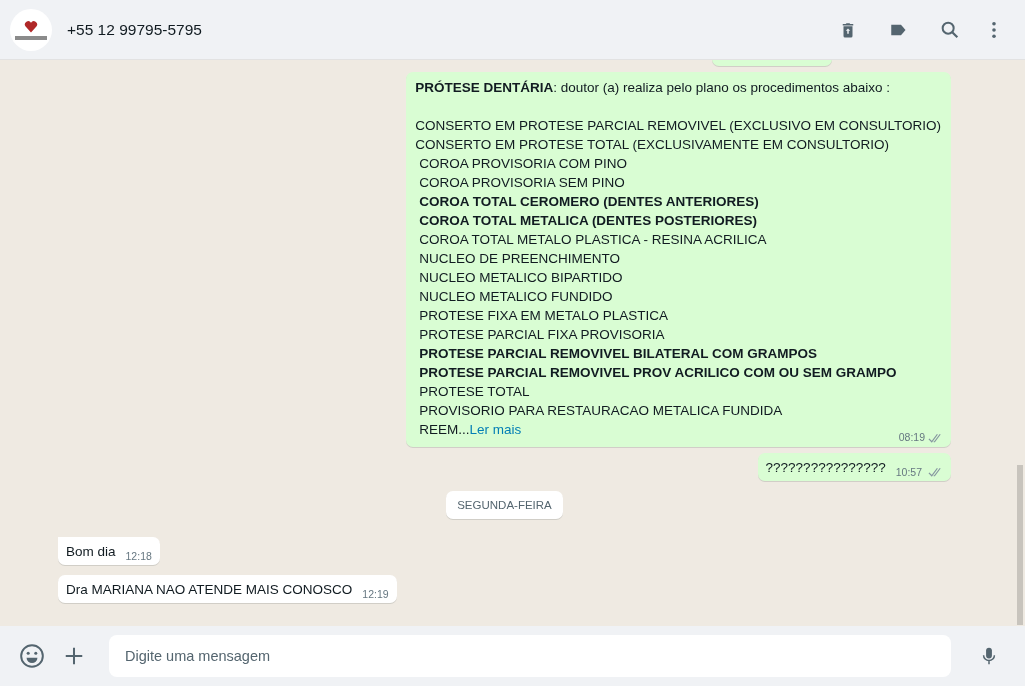 This screenshot has height=686, width=1025. Describe the element at coordinates (678, 126) in the screenshot. I see `message-text: CONSERTO EM PROTESE PARCIAL REMOVIVEL (EXCLUSIVO EM CONSULTORIO)` at that location.